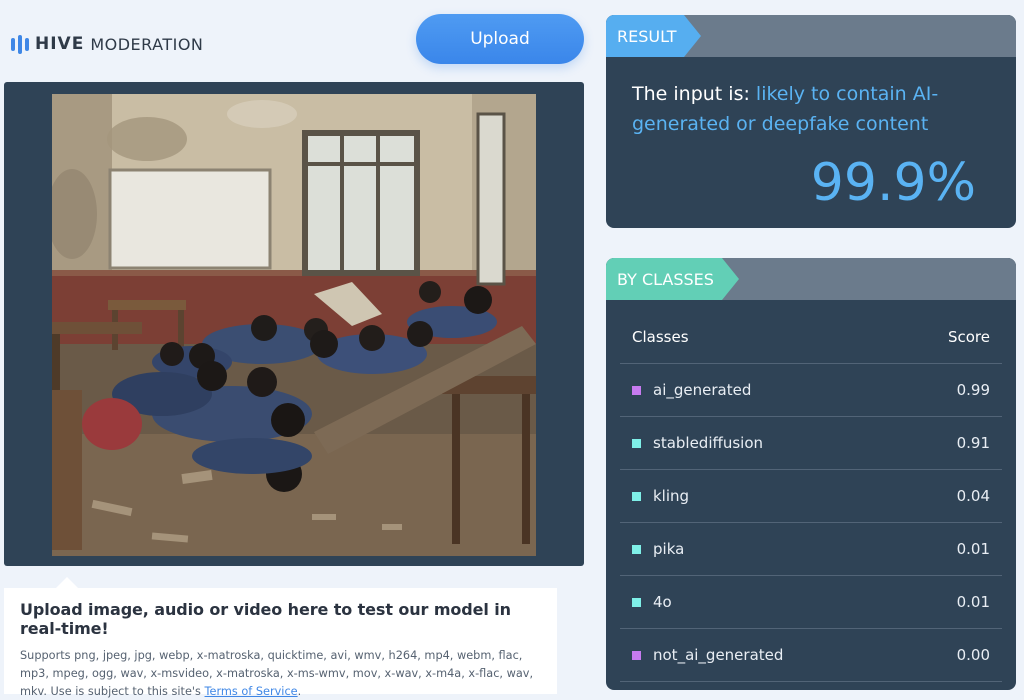  I want to click on upload-button: Upload, so click(500, 39).